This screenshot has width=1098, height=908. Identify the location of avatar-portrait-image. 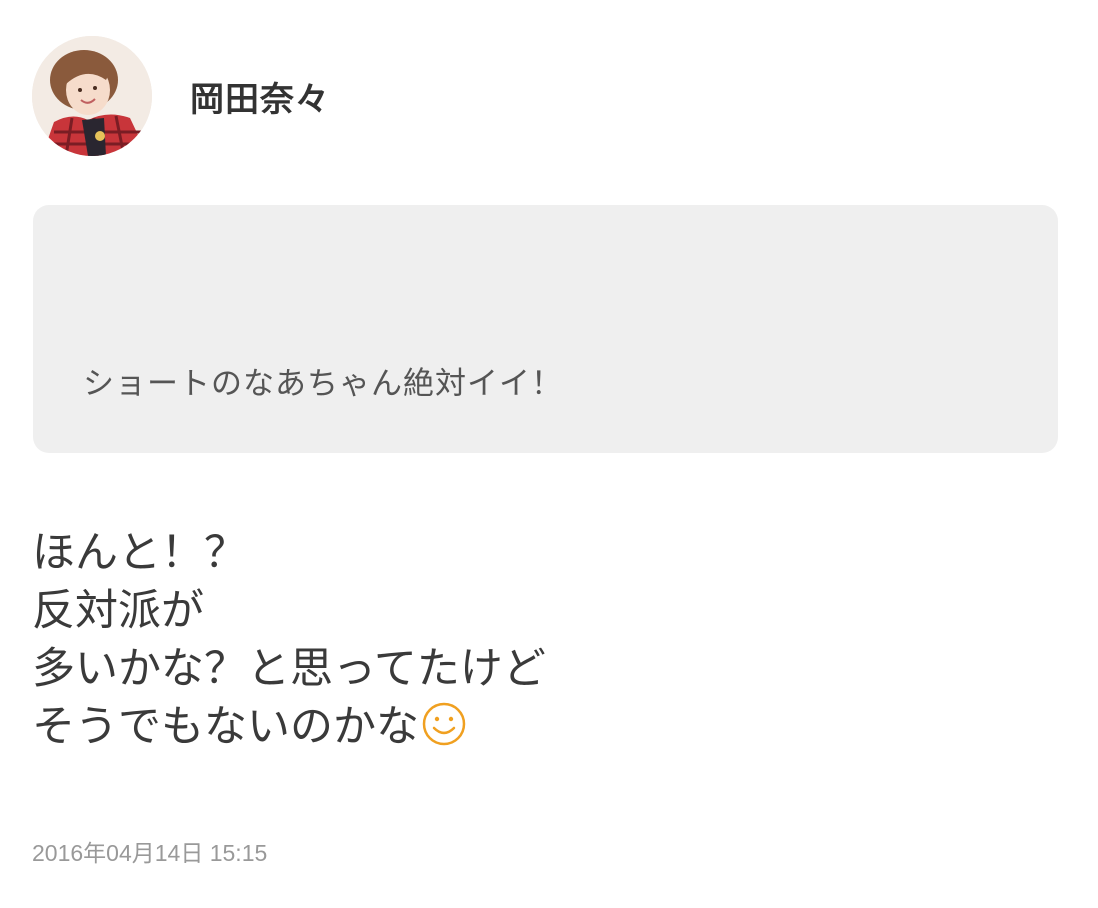
(92, 96).